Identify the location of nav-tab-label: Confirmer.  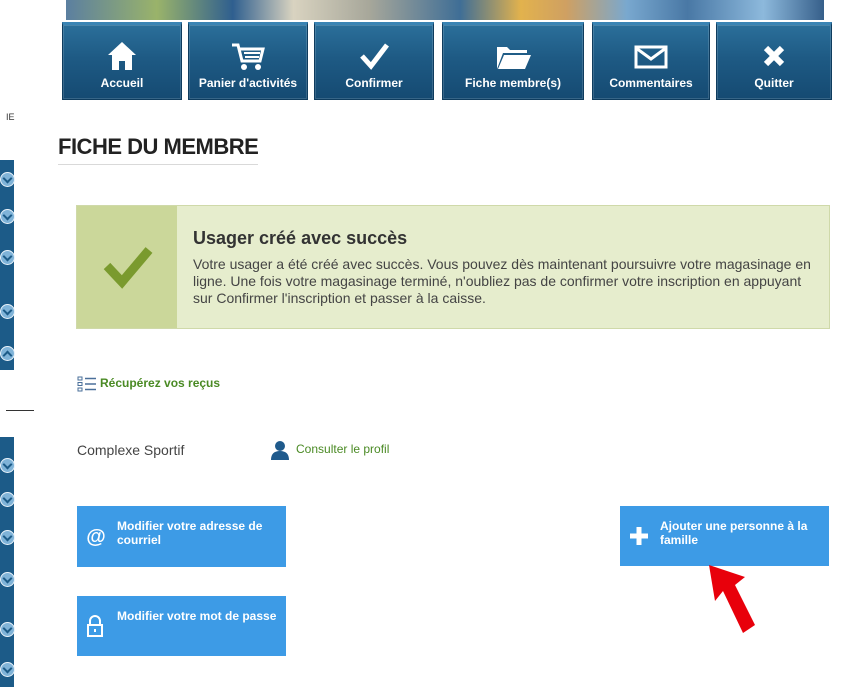
(374, 83).